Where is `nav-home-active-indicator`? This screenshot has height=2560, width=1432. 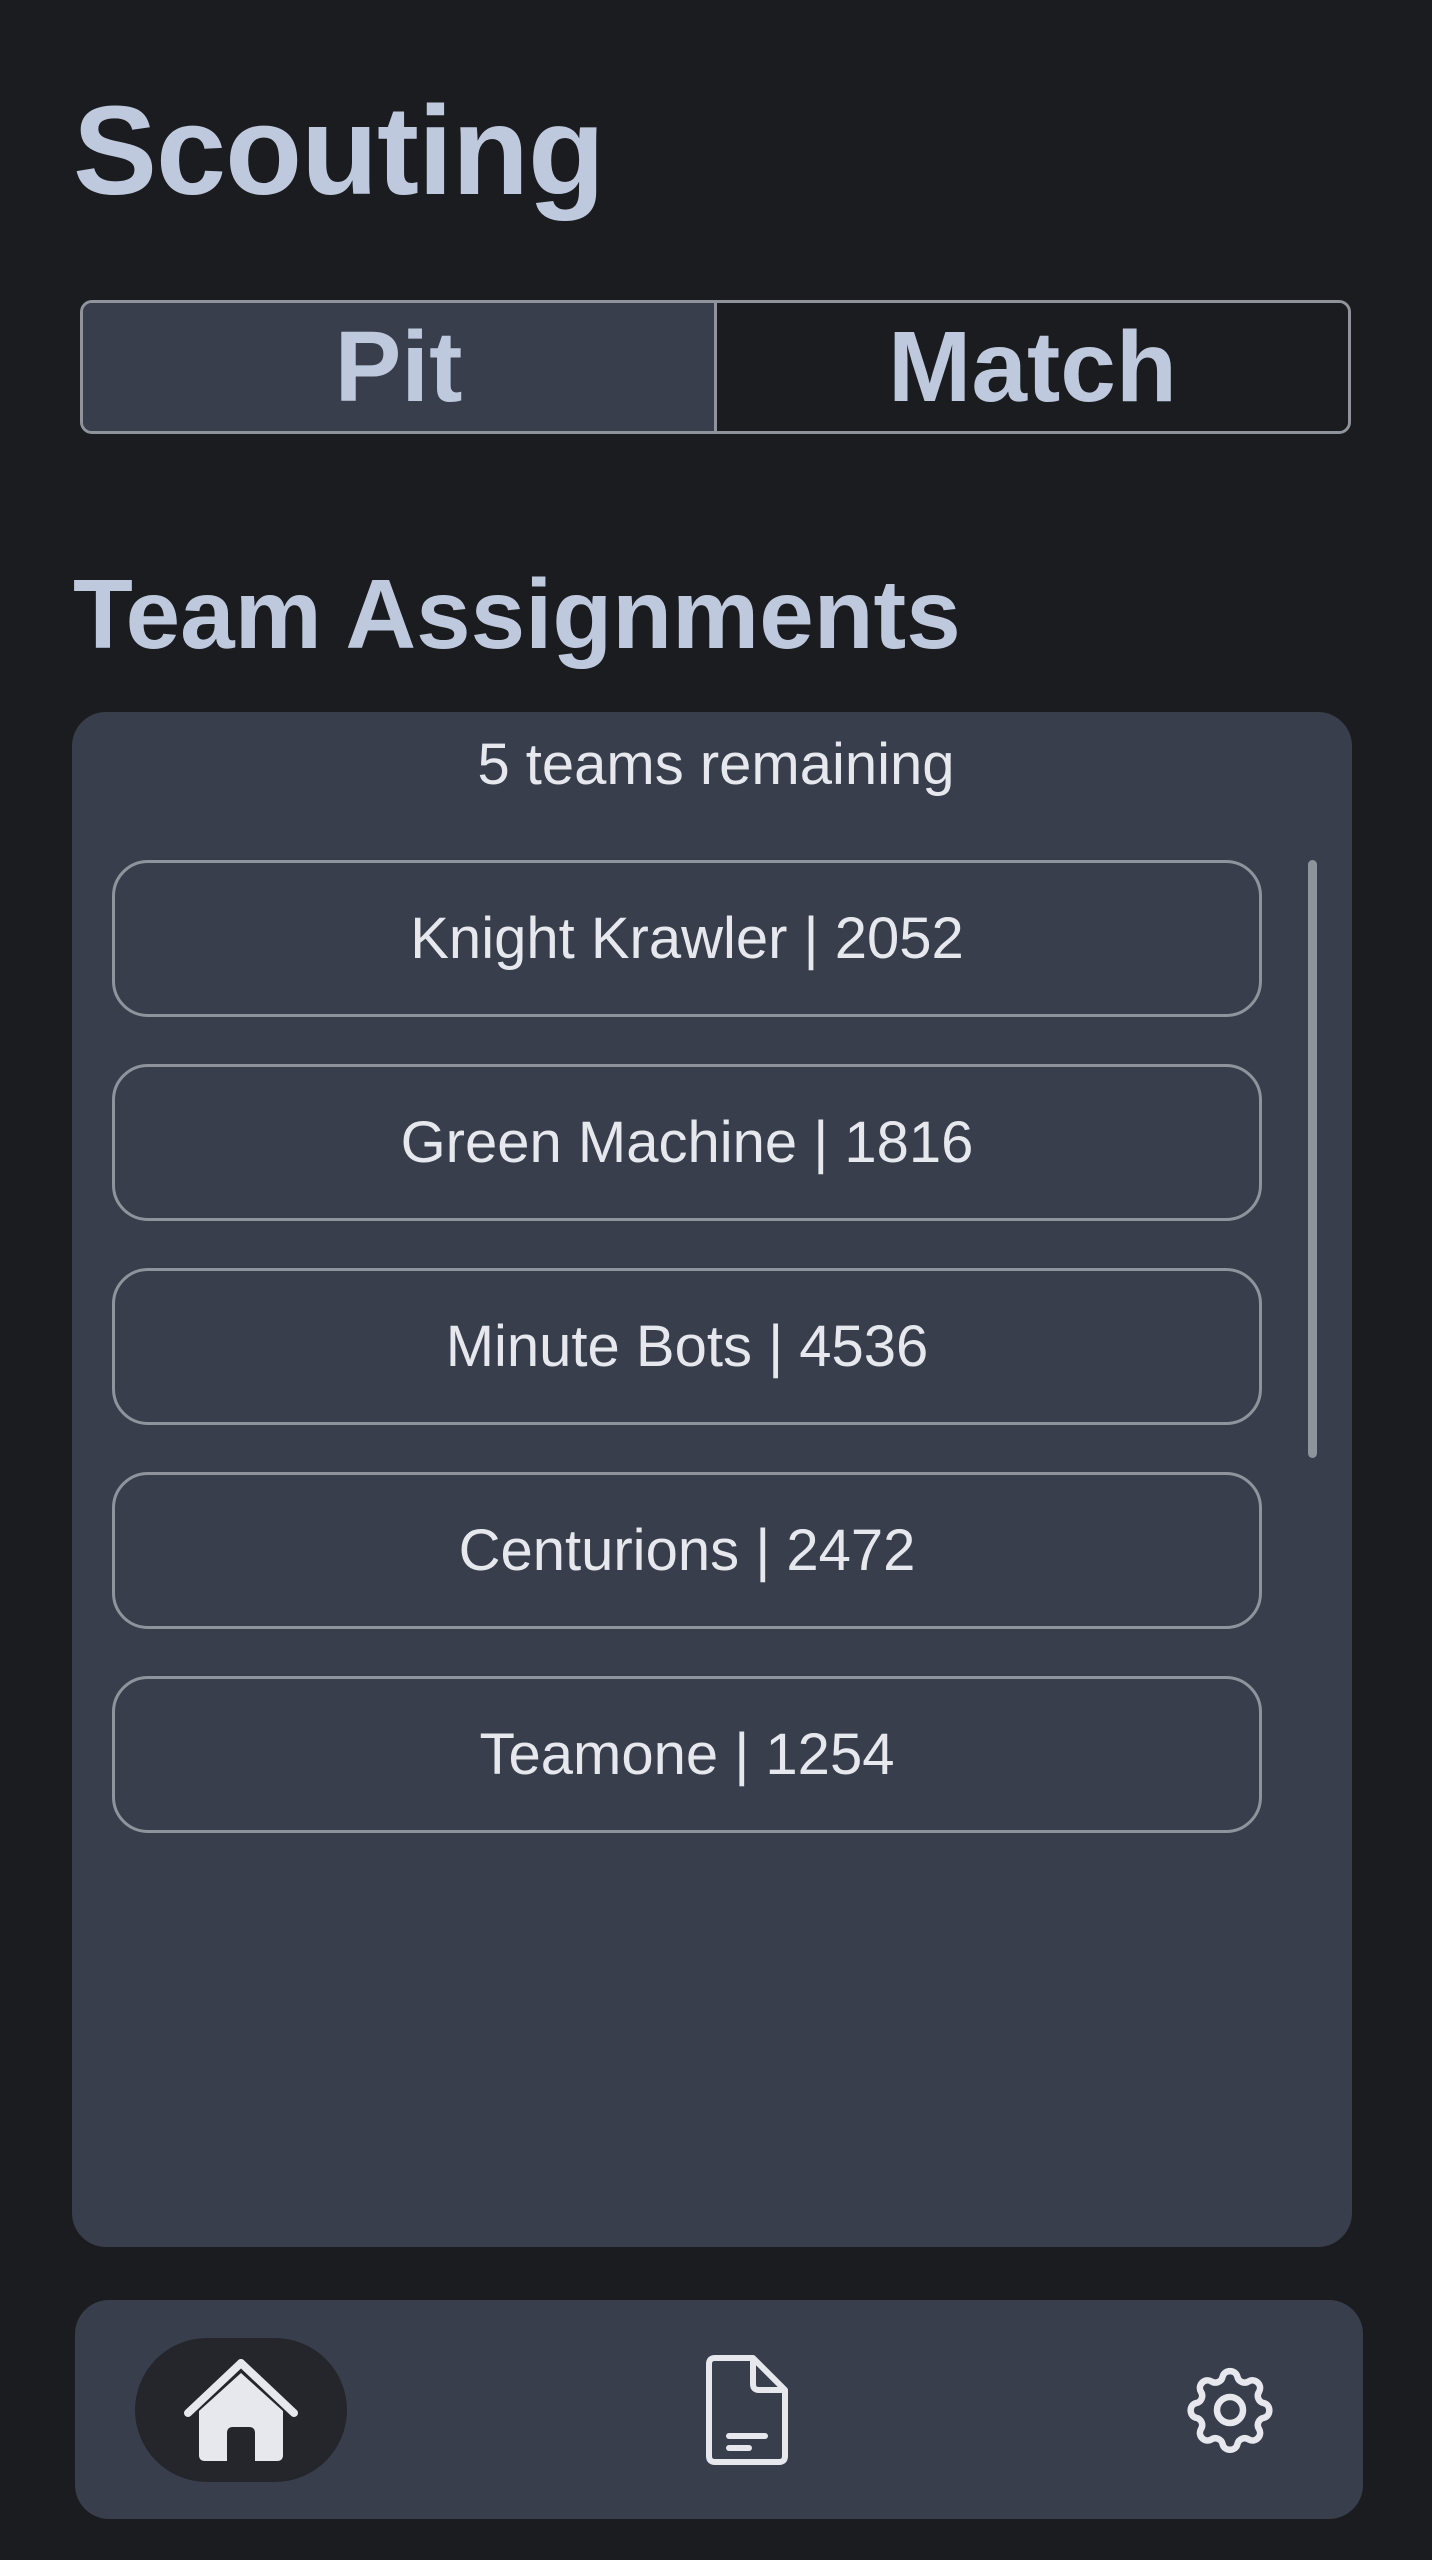
nav-home-active-indicator is located at coordinates (241, 2409).